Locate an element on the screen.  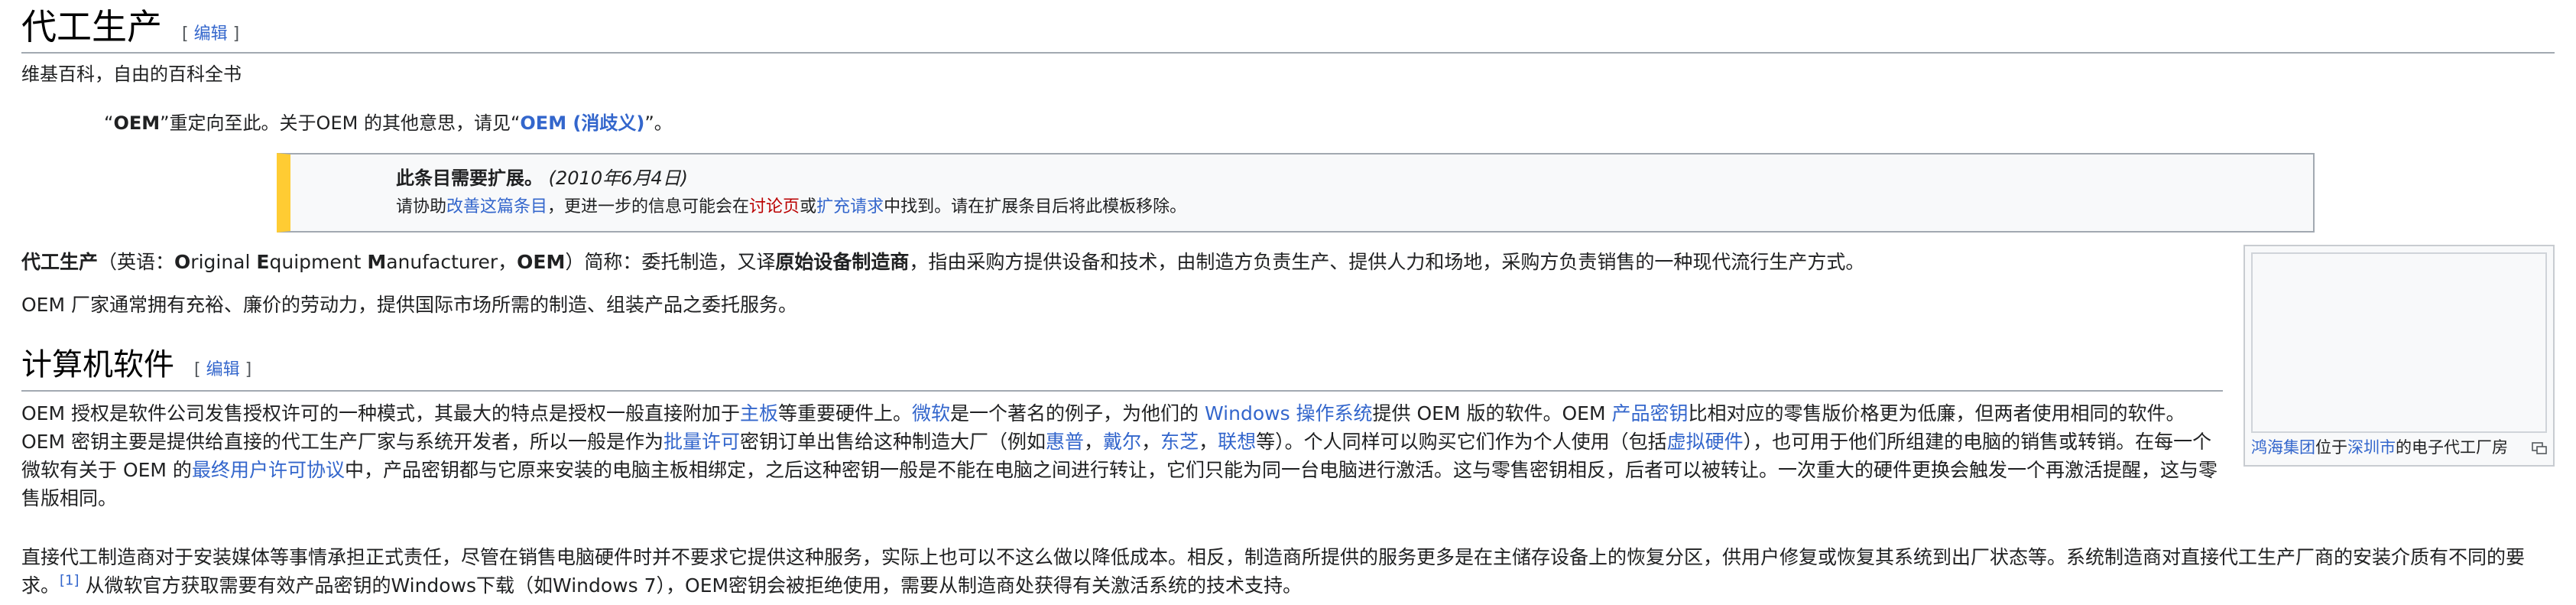
section-edit-section: [ 编辑 ] is located at coordinates (223, 369).